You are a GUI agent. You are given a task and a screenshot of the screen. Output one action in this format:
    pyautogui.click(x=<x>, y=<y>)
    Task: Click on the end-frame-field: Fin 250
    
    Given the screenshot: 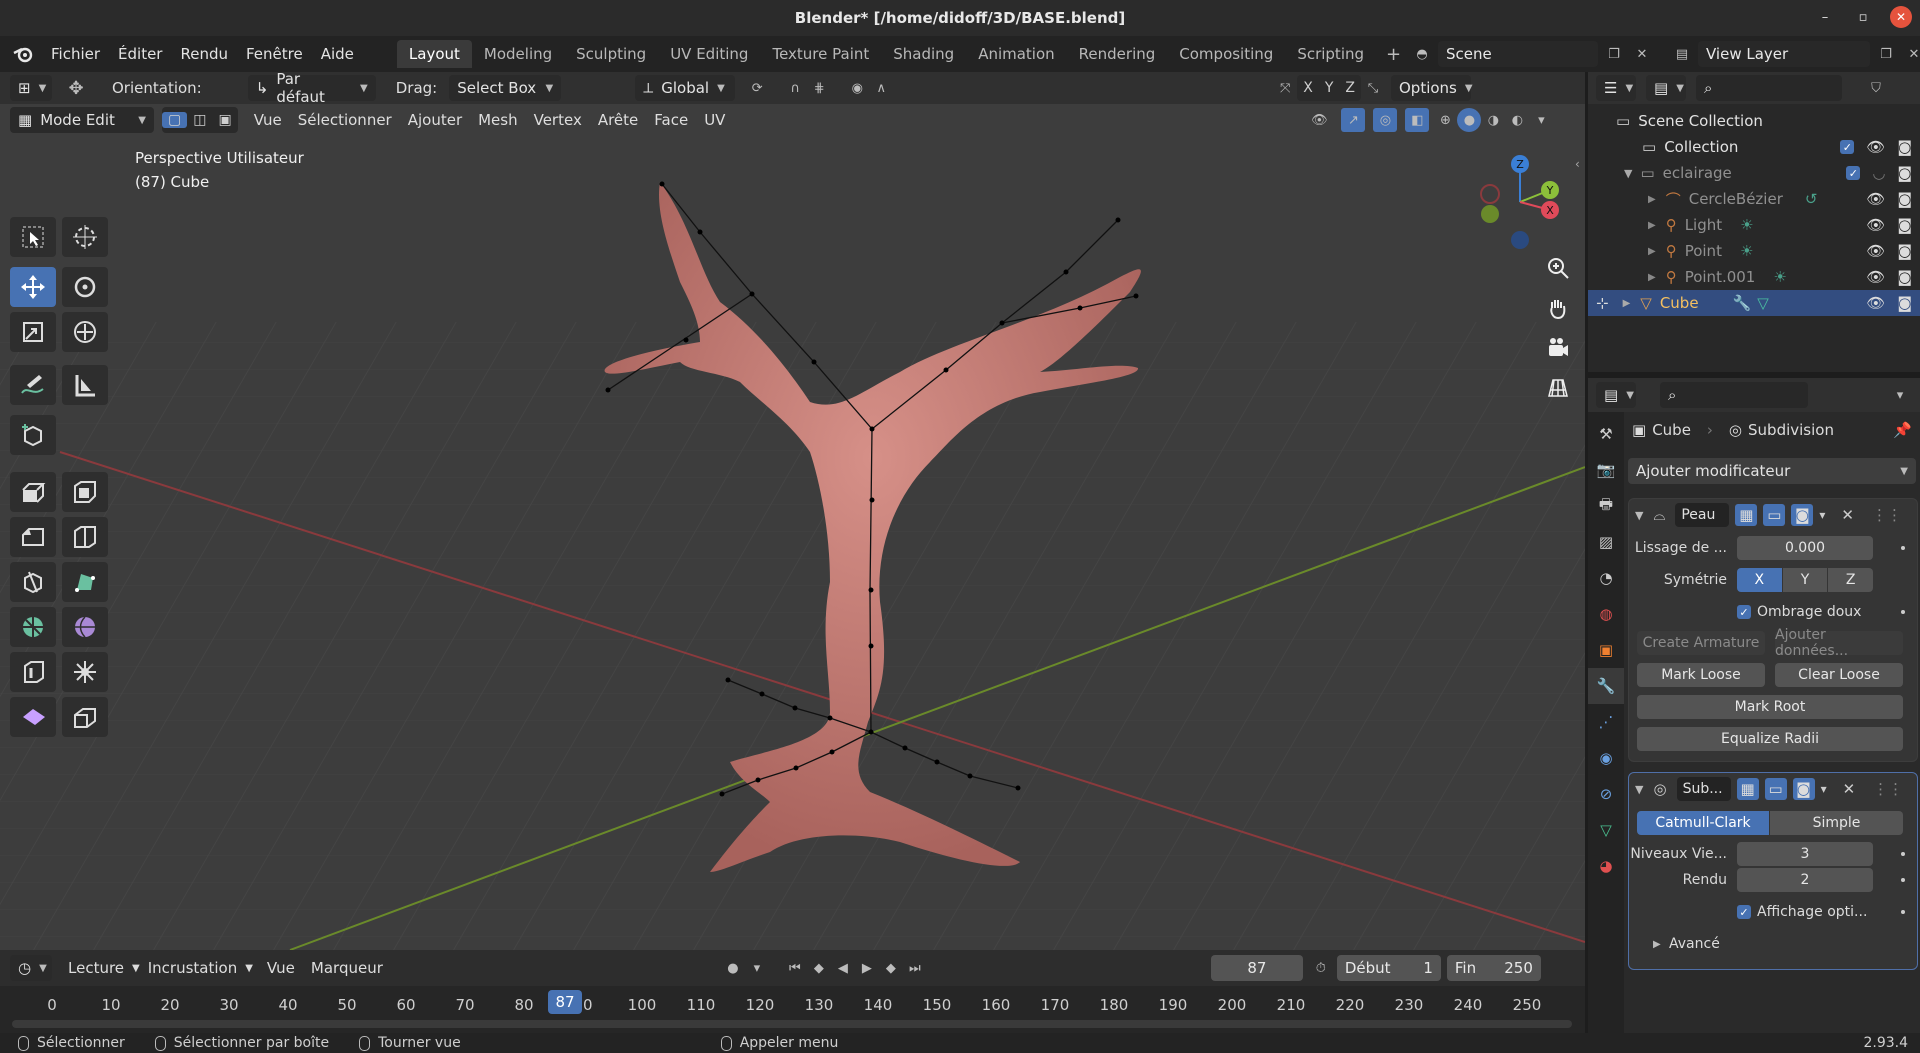 What is the action you would take?
    pyautogui.click(x=1493, y=968)
    